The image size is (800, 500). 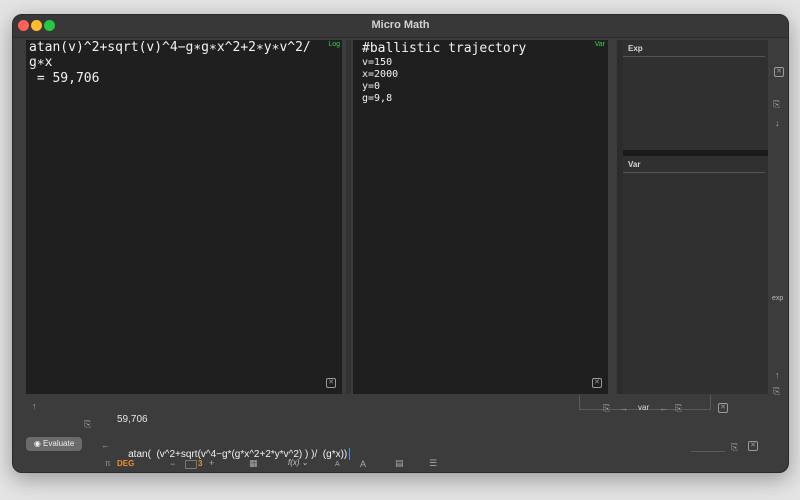 I want to click on clear-log-button: ✕, so click(x=331, y=383).